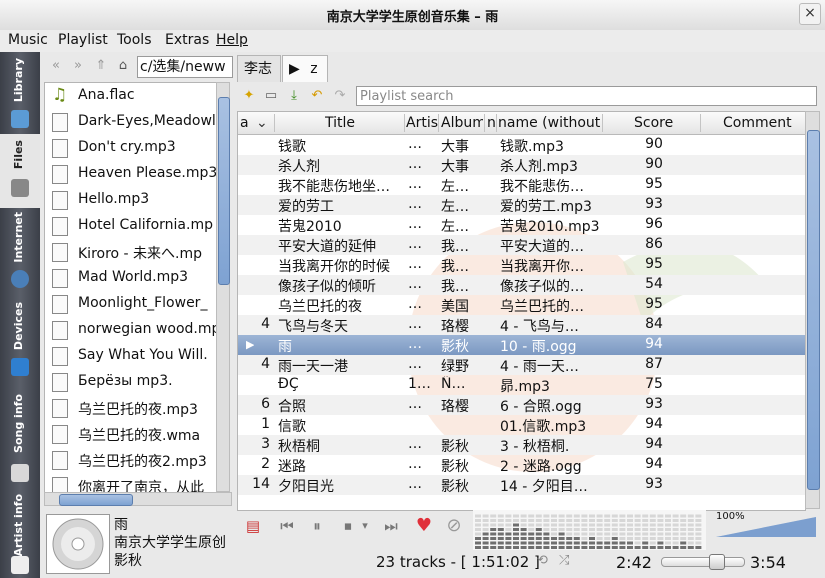  Describe the element at coordinates (365, 123) in the screenshot. I see `column-title: Title` at that location.